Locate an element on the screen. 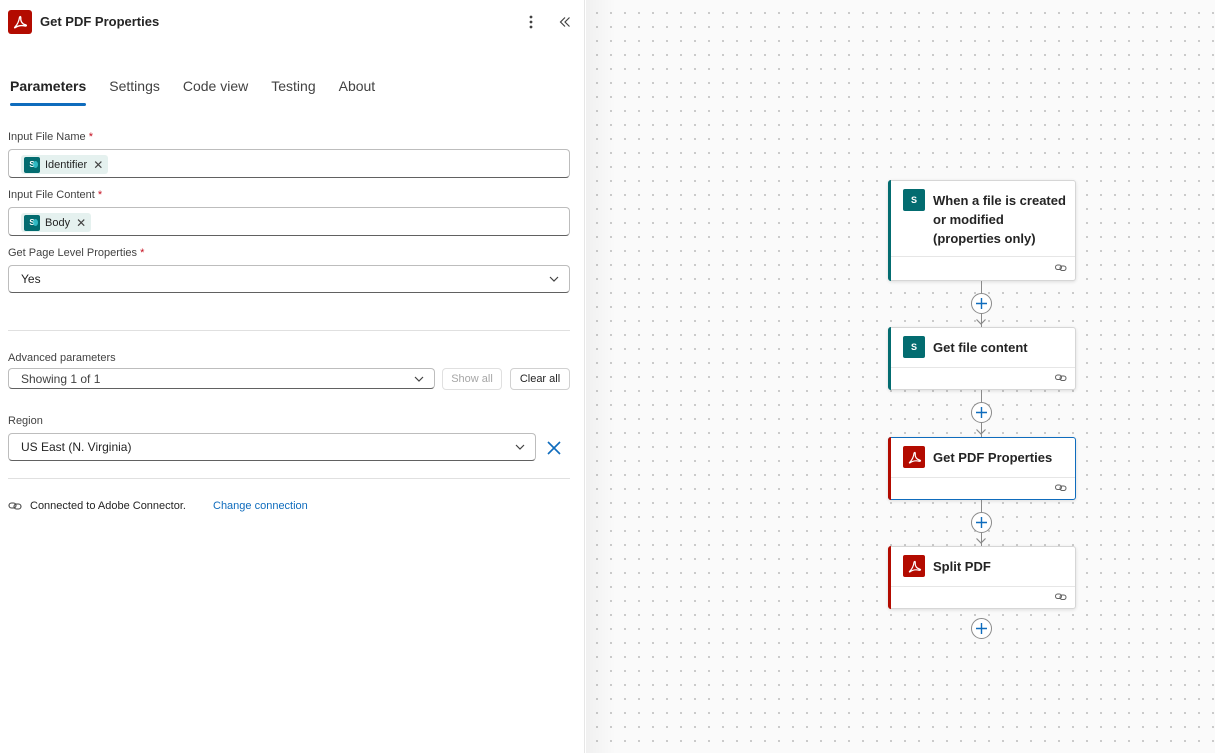 The image size is (1215, 753). identifier-token: S Identifier ✕ is located at coordinates (65, 164).